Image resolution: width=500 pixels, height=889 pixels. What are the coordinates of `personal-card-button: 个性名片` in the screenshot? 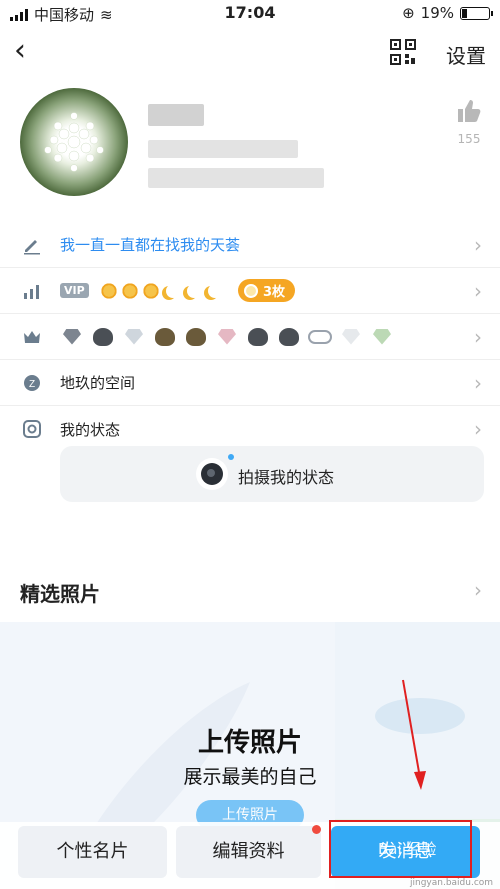 It's located at (92, 852).